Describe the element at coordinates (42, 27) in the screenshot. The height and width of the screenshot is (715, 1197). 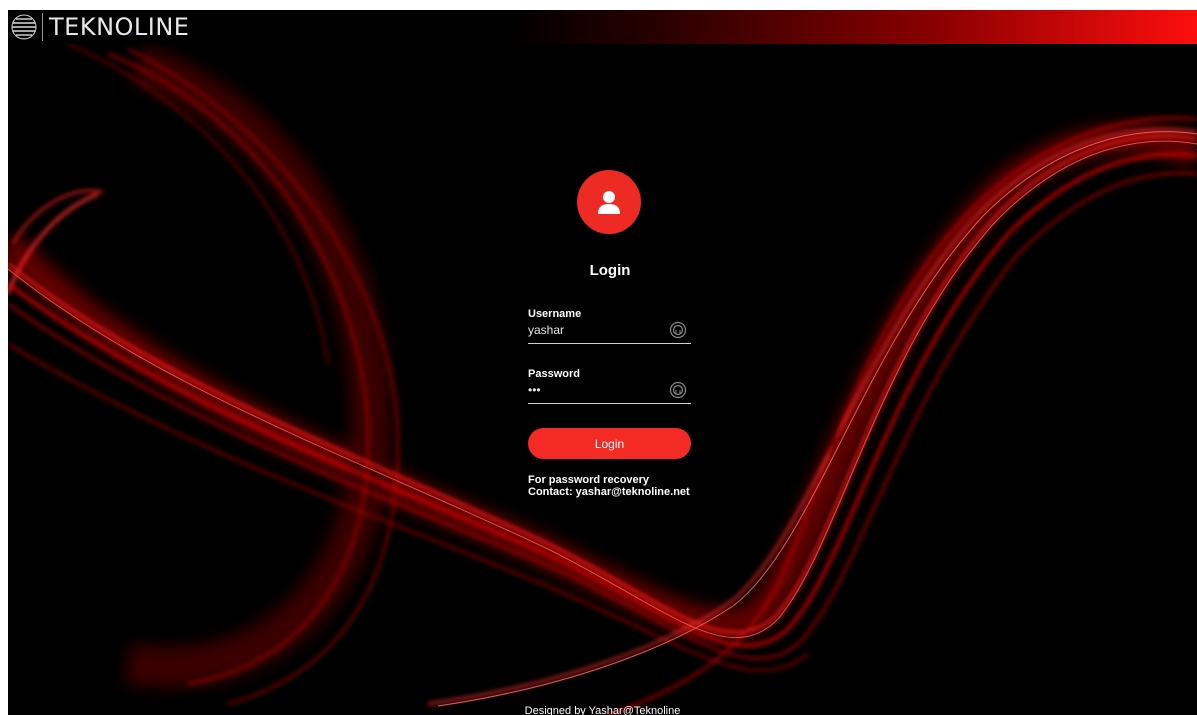
I see `logo-divider` at that location.